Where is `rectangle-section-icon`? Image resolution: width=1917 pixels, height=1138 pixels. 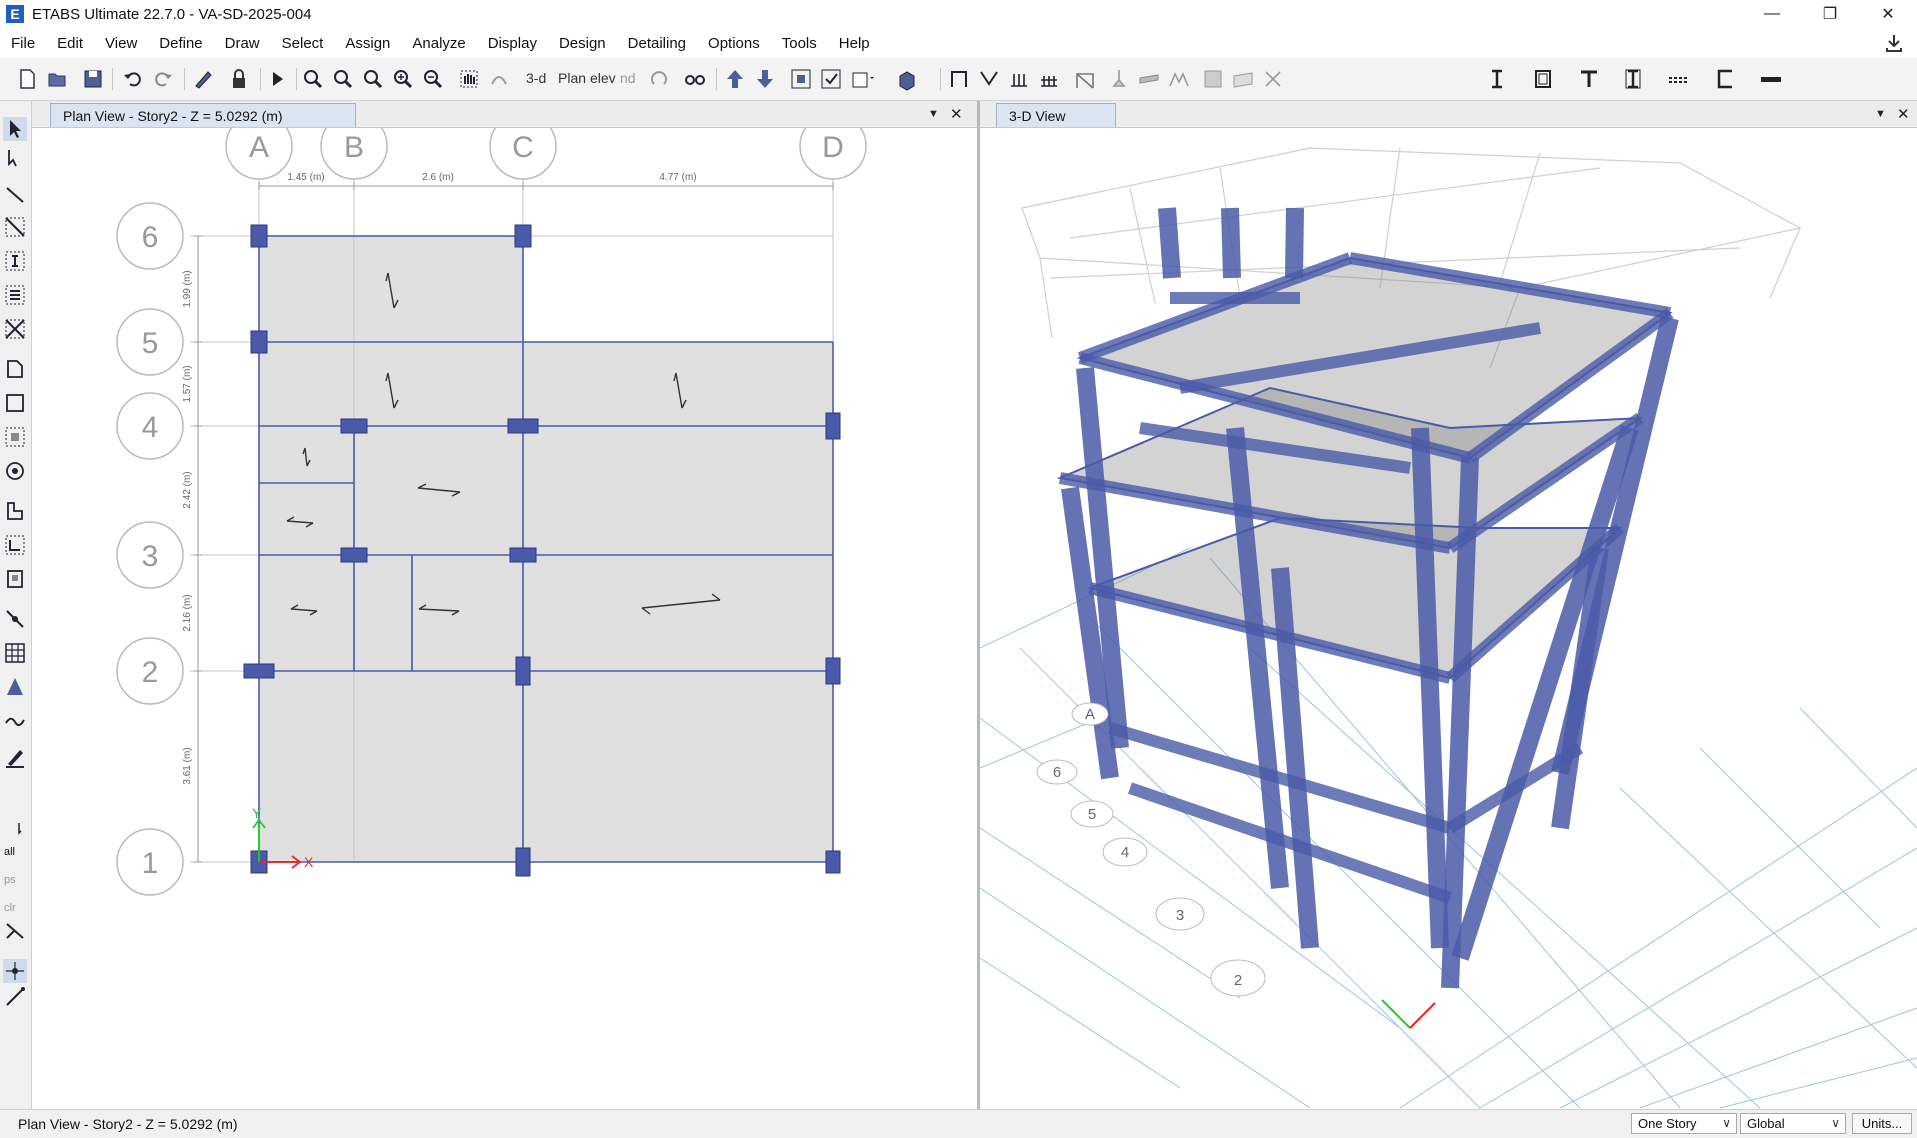
rectangle-section-icon is located at coordinates (1543, 79).